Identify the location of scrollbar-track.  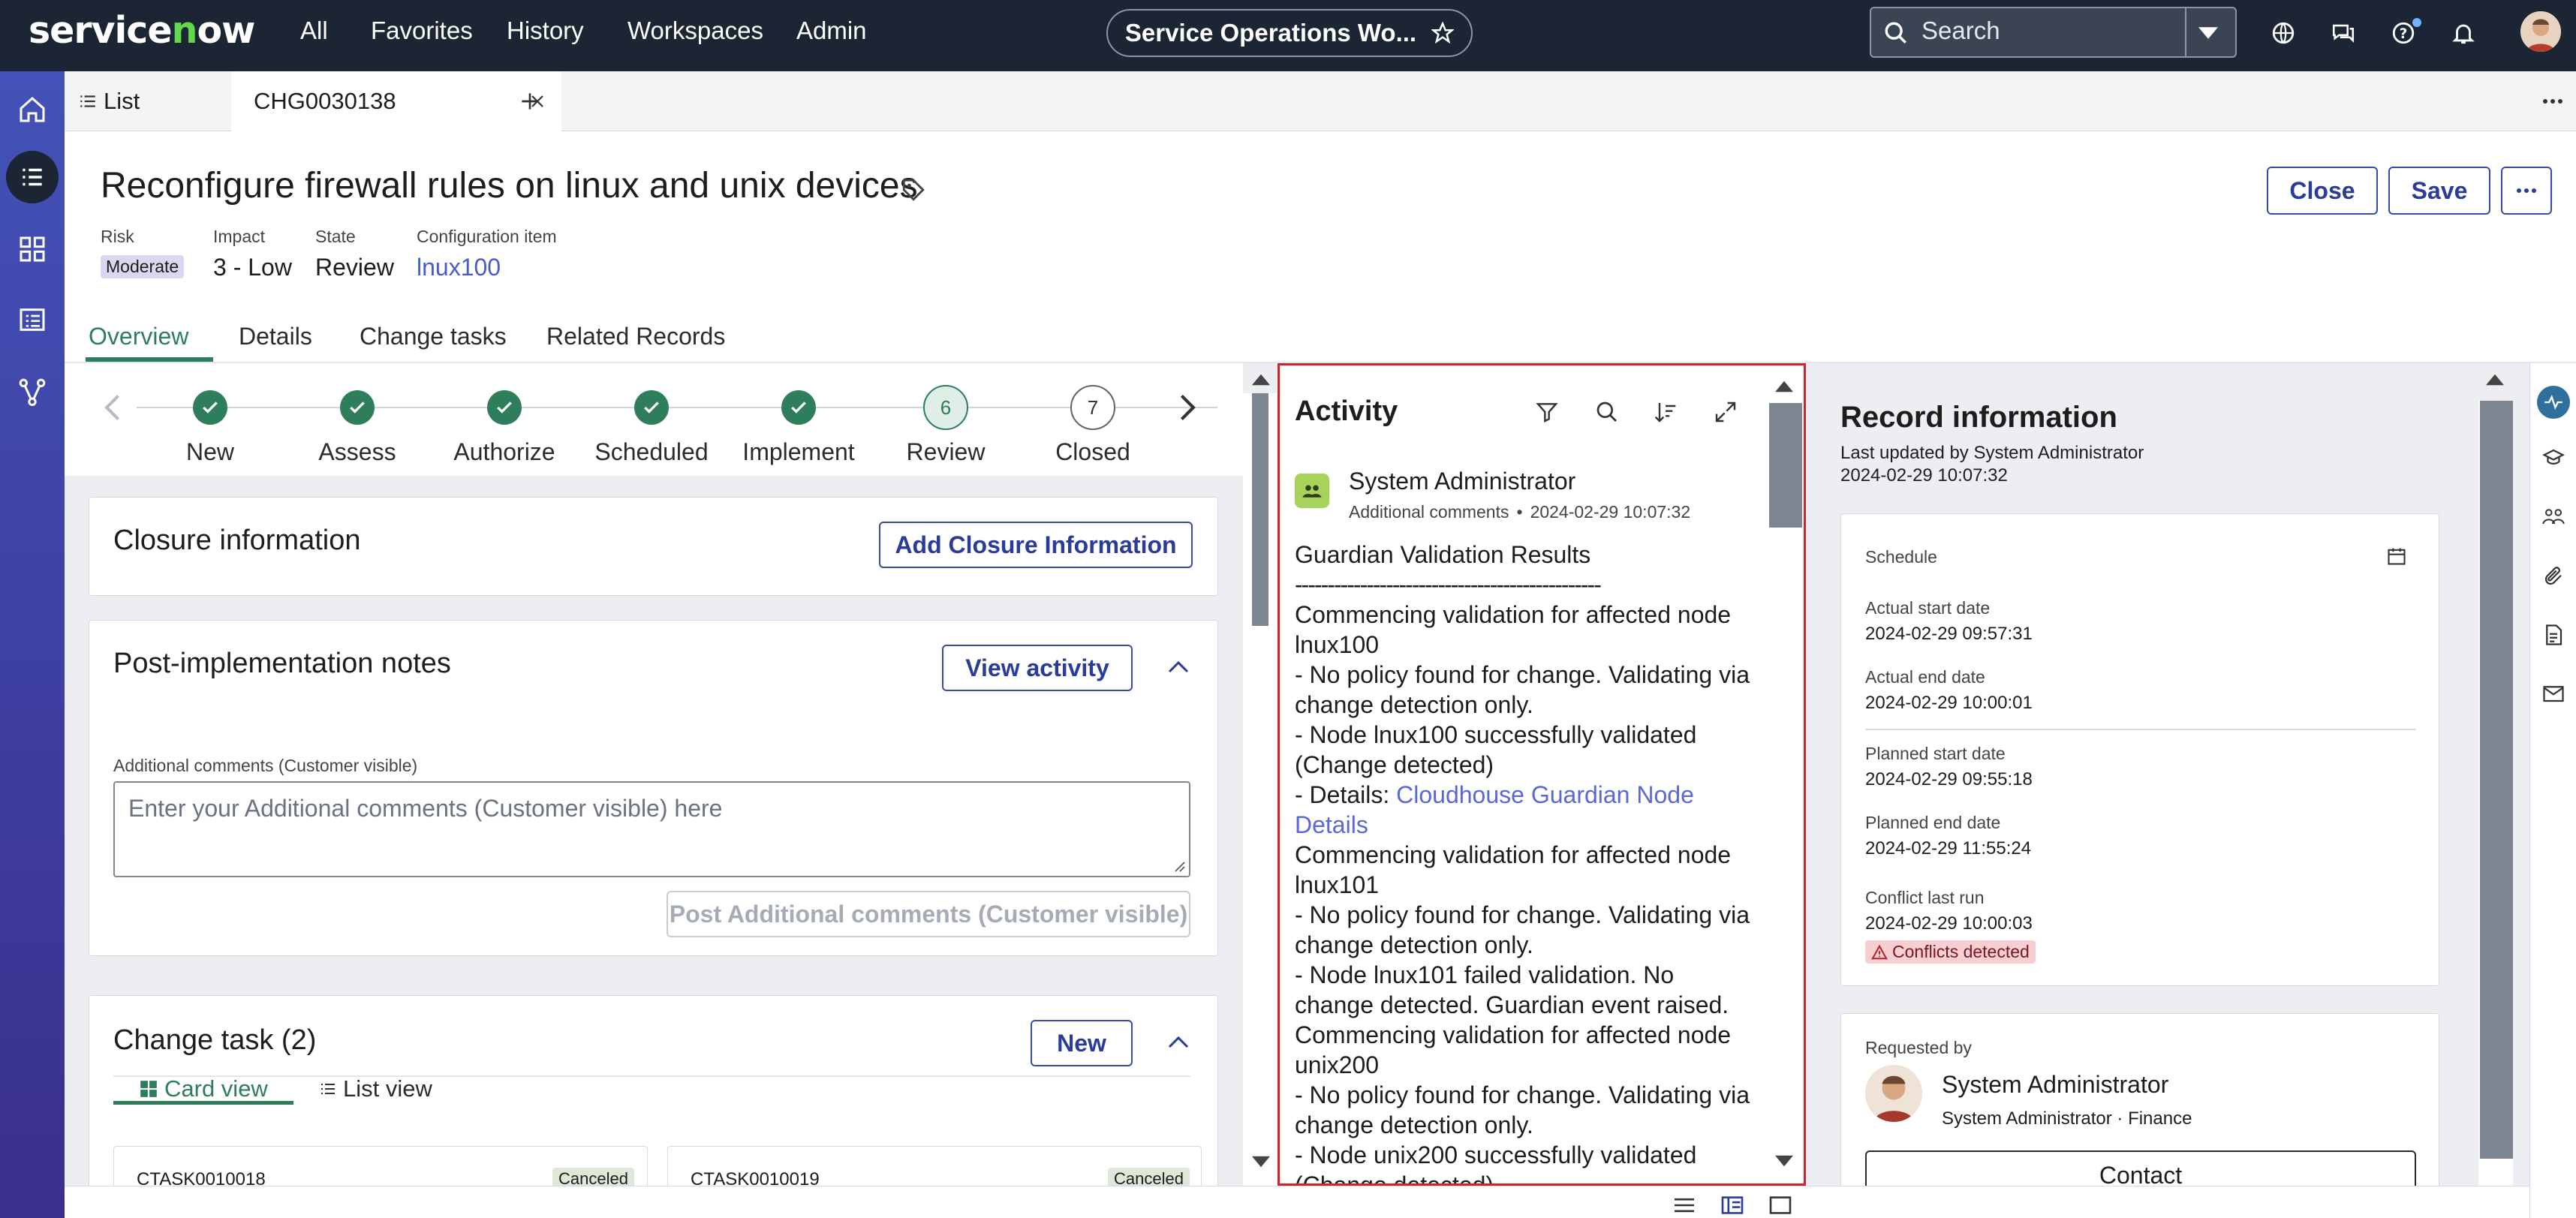
(1261, 791).